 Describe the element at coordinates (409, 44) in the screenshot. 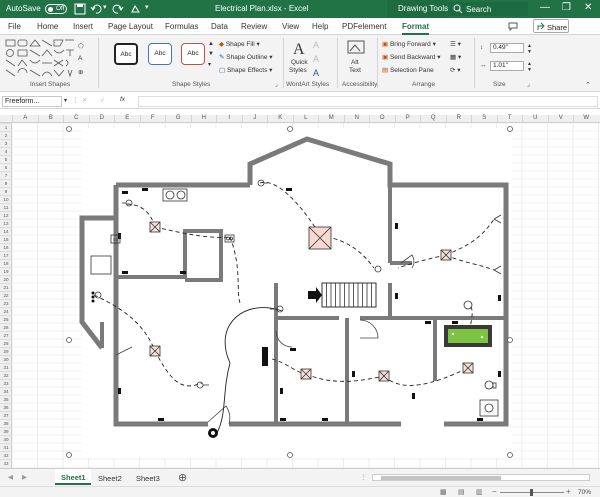

I see `bring-forward-button: ▣ Bring Forward ▾` at that location.